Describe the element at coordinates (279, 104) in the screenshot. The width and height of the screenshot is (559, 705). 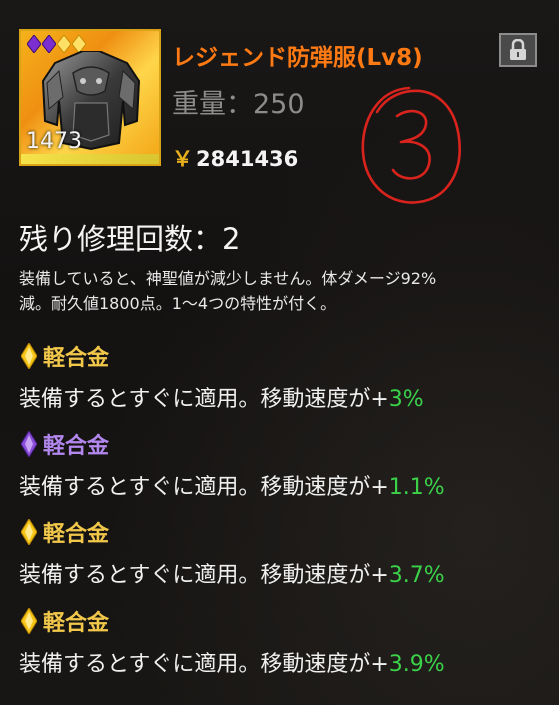
I see `weight-value: 250` at that location.